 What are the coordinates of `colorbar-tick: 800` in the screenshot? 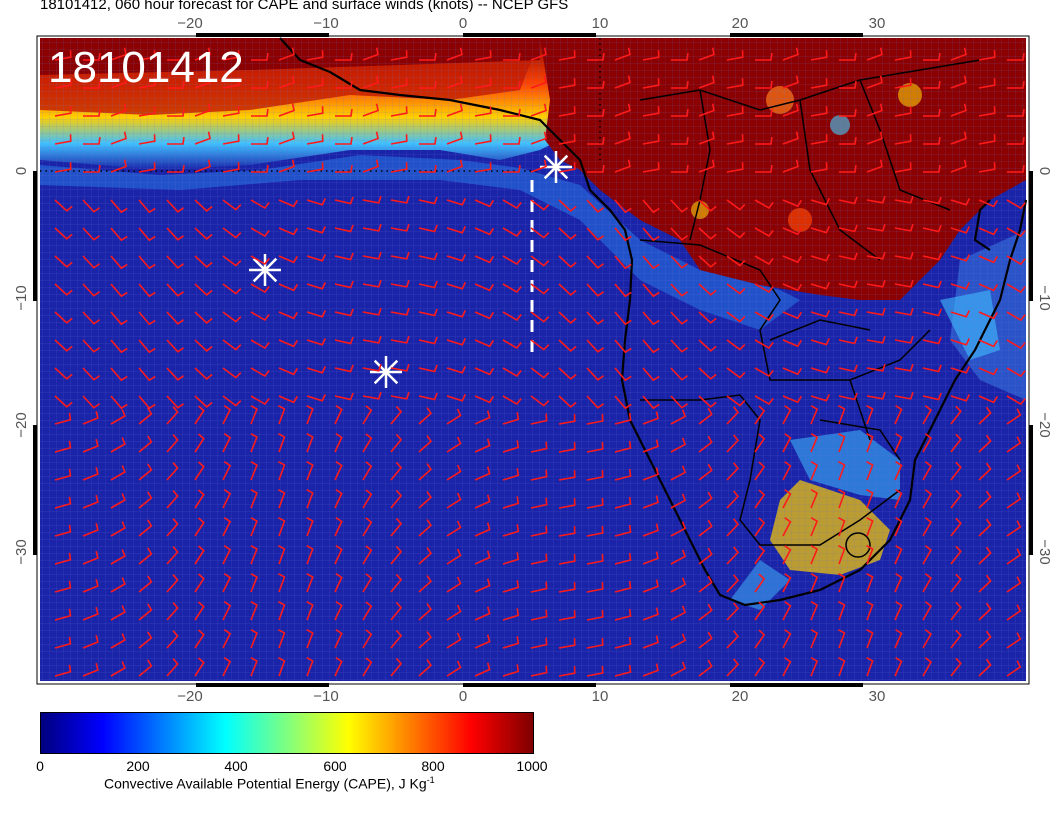 It's located at (433, 766).